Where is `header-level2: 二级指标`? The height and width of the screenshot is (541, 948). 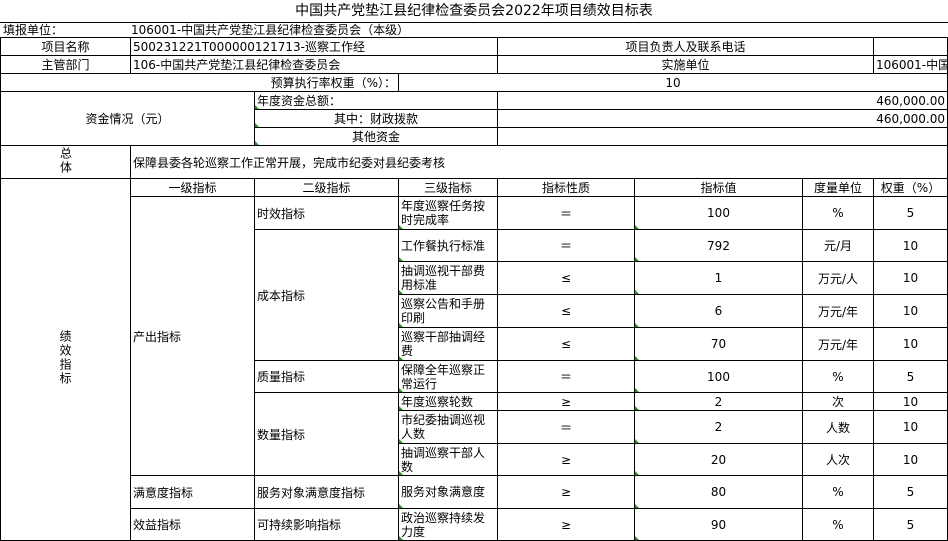 header-level2: 二级指标 is located at coordinates (326, 187).